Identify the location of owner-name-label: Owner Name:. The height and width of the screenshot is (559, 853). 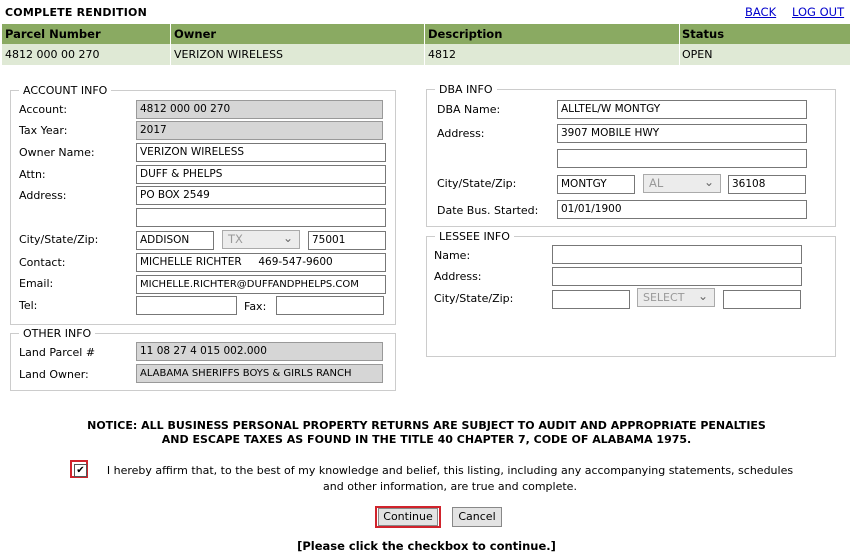
(57, 152).